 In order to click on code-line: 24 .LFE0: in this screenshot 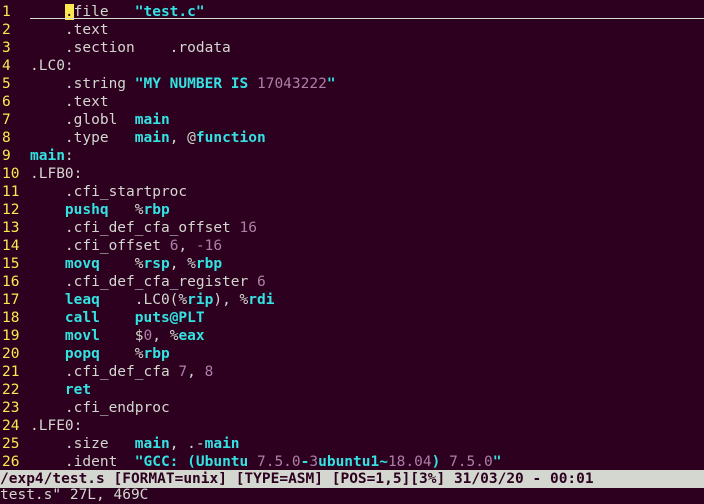, I will do `click(352, 426)`.